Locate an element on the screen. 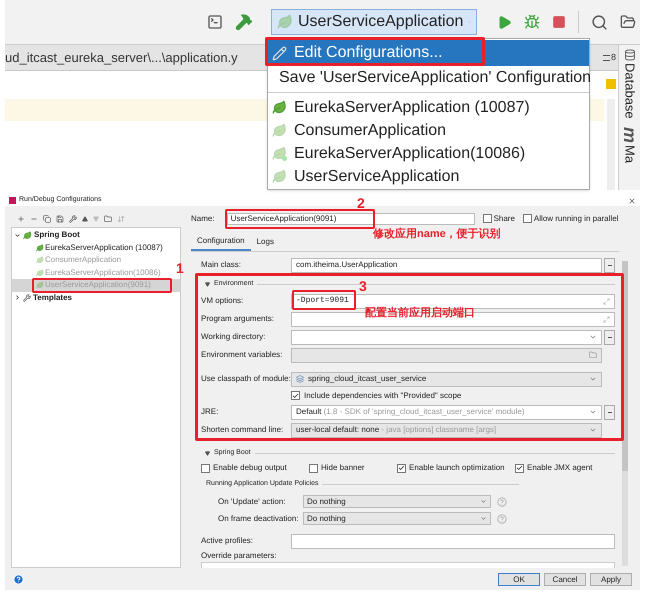 The height and width of the screenshot is (595, 655). field-label: On frame deactivation: is located at coordinates (259, 518).